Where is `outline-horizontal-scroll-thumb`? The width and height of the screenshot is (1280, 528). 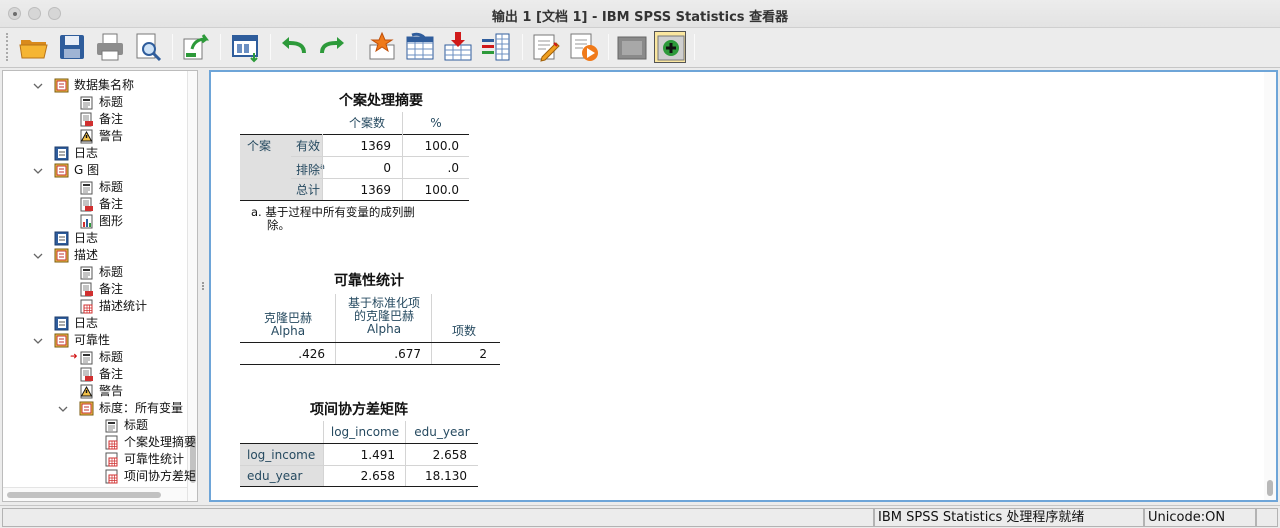 outline-horizontal-scroll-thumb is located at coordinates (84, 495).